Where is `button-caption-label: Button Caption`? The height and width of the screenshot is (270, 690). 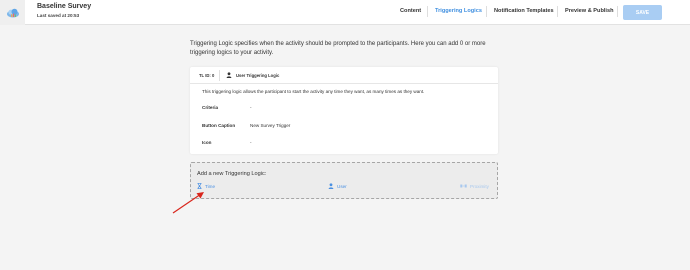 button-caption-label: Button Caption is located at coordinates (219, 125).